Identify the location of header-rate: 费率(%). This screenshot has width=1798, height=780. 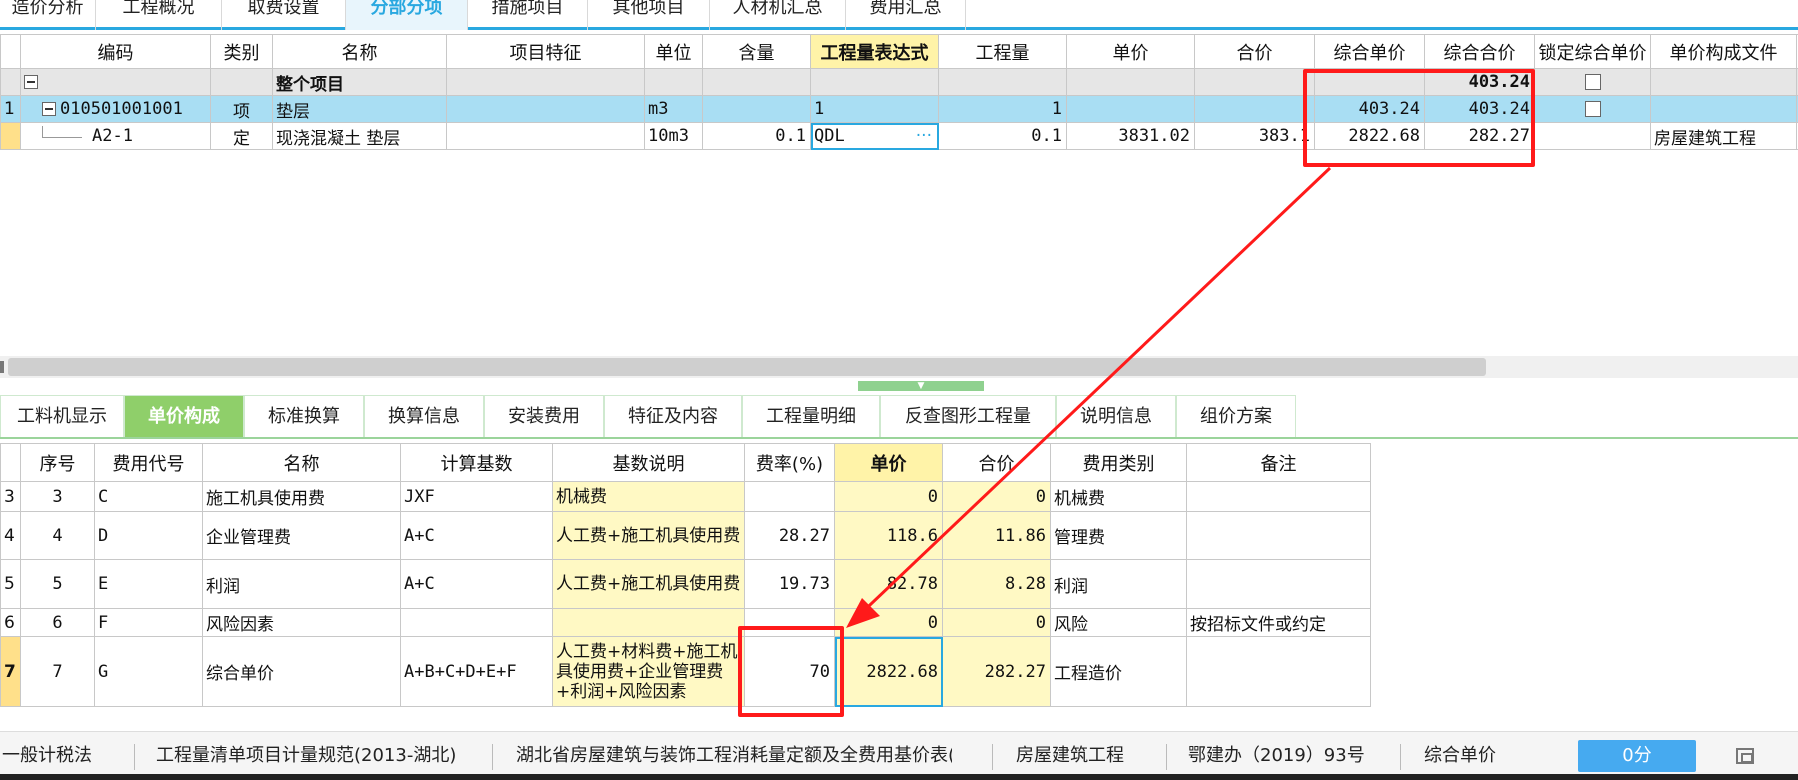
(789, 462).